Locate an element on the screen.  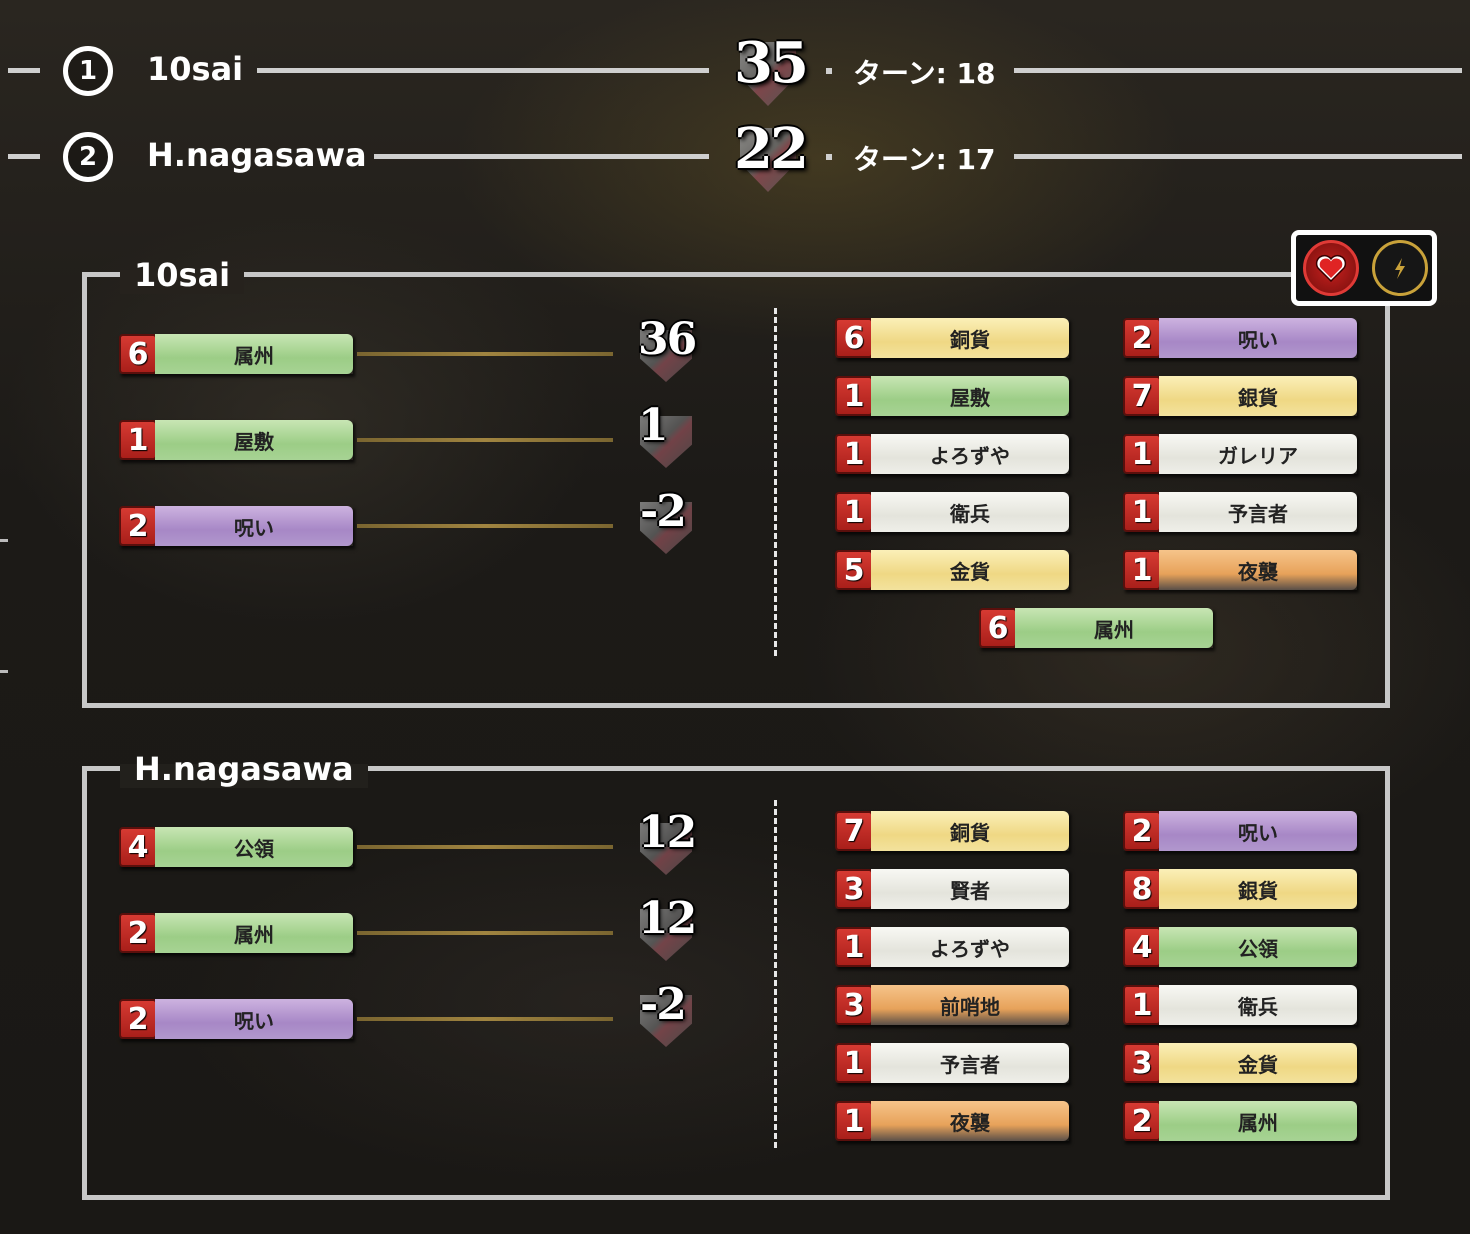
total-score: 35 is located at coordinates (771, 63).